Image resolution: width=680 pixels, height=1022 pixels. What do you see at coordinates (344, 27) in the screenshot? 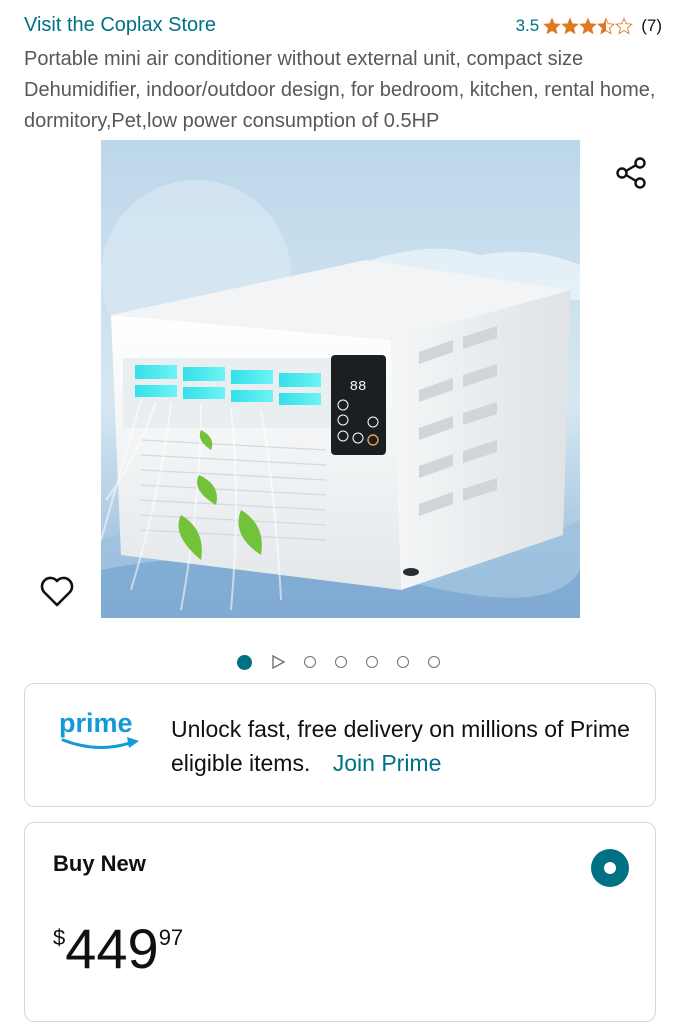
I see `store-header: Visit the Coplax Store 3.5 (7)` at bounding box center [344, 27].